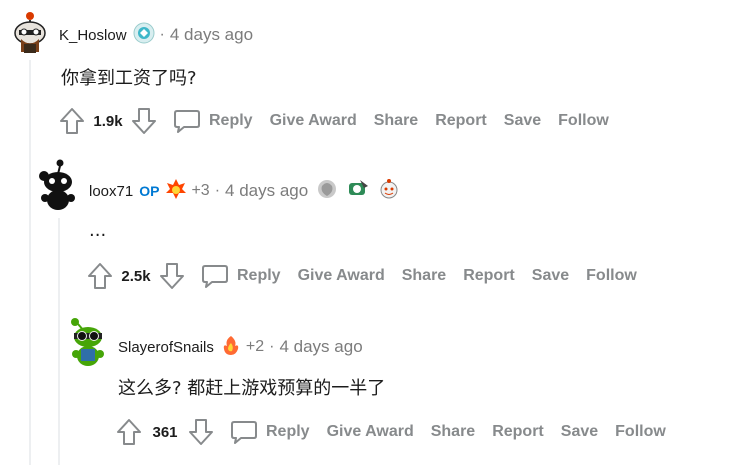 The height and width of the screenshot is (465, 750). What do you see at coordinates (149, 191) in the screenshot?
I see `op-badge: OP` at bounding box center [149, 191].